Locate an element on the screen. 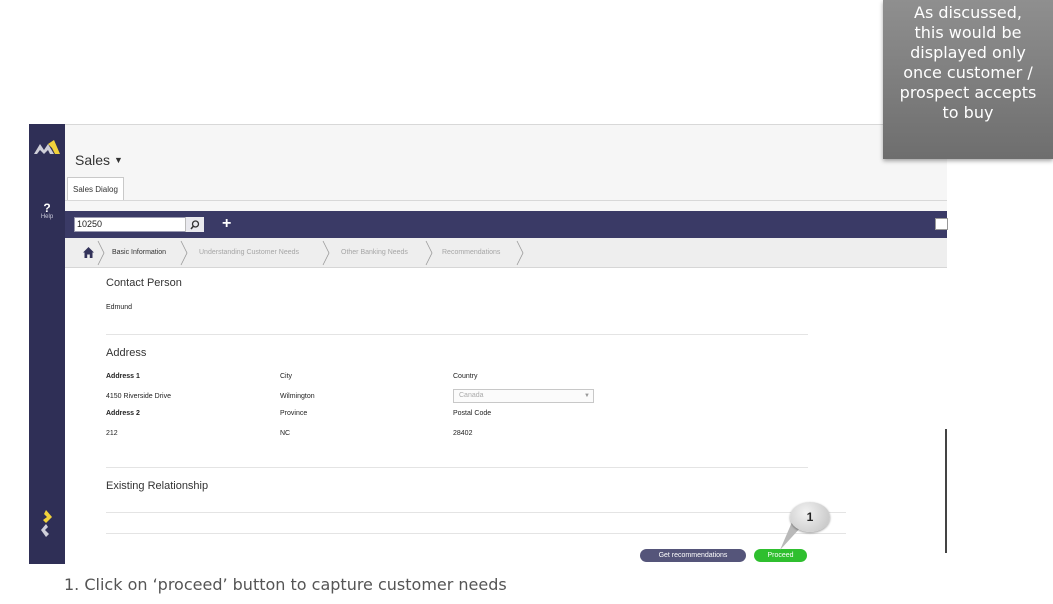 The image size is (1053, 604). contact-person-heading: Contact Person is located at coordinates (144, 283).